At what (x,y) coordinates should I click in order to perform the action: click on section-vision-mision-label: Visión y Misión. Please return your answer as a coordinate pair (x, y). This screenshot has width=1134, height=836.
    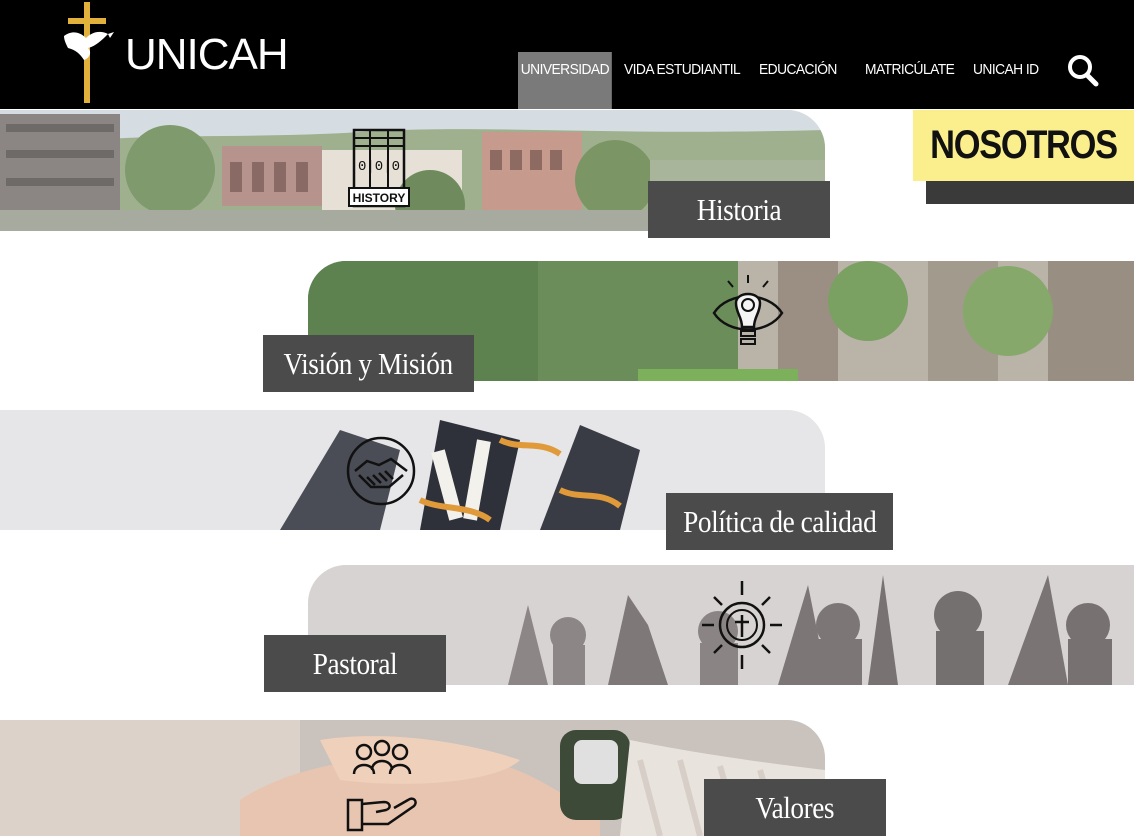
    Looking at the image, I should click on (368, 363).